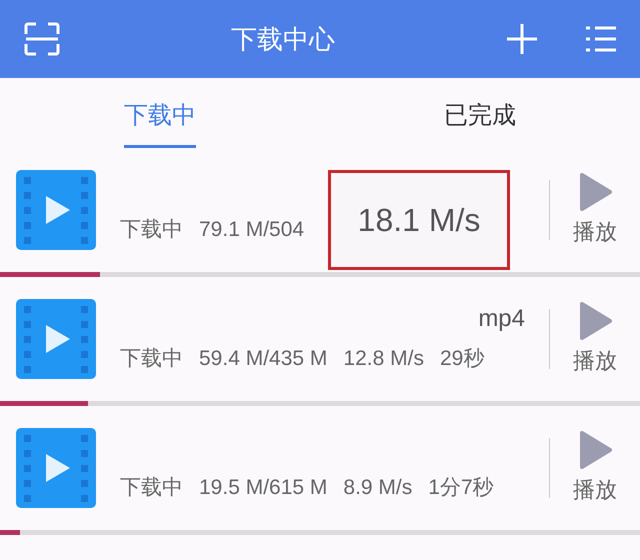  What do you see at coordinates (601, 39) in the screenshot?
I see `menu-icon` at bounding box center [601, 39].